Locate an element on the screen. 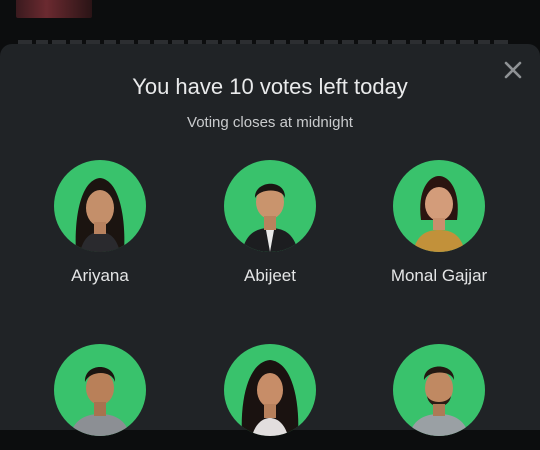 This screenshot has width=540, height=450. contestant-card-monal-gajjar: Monal Gajjar is located at coordinates (439, 223).